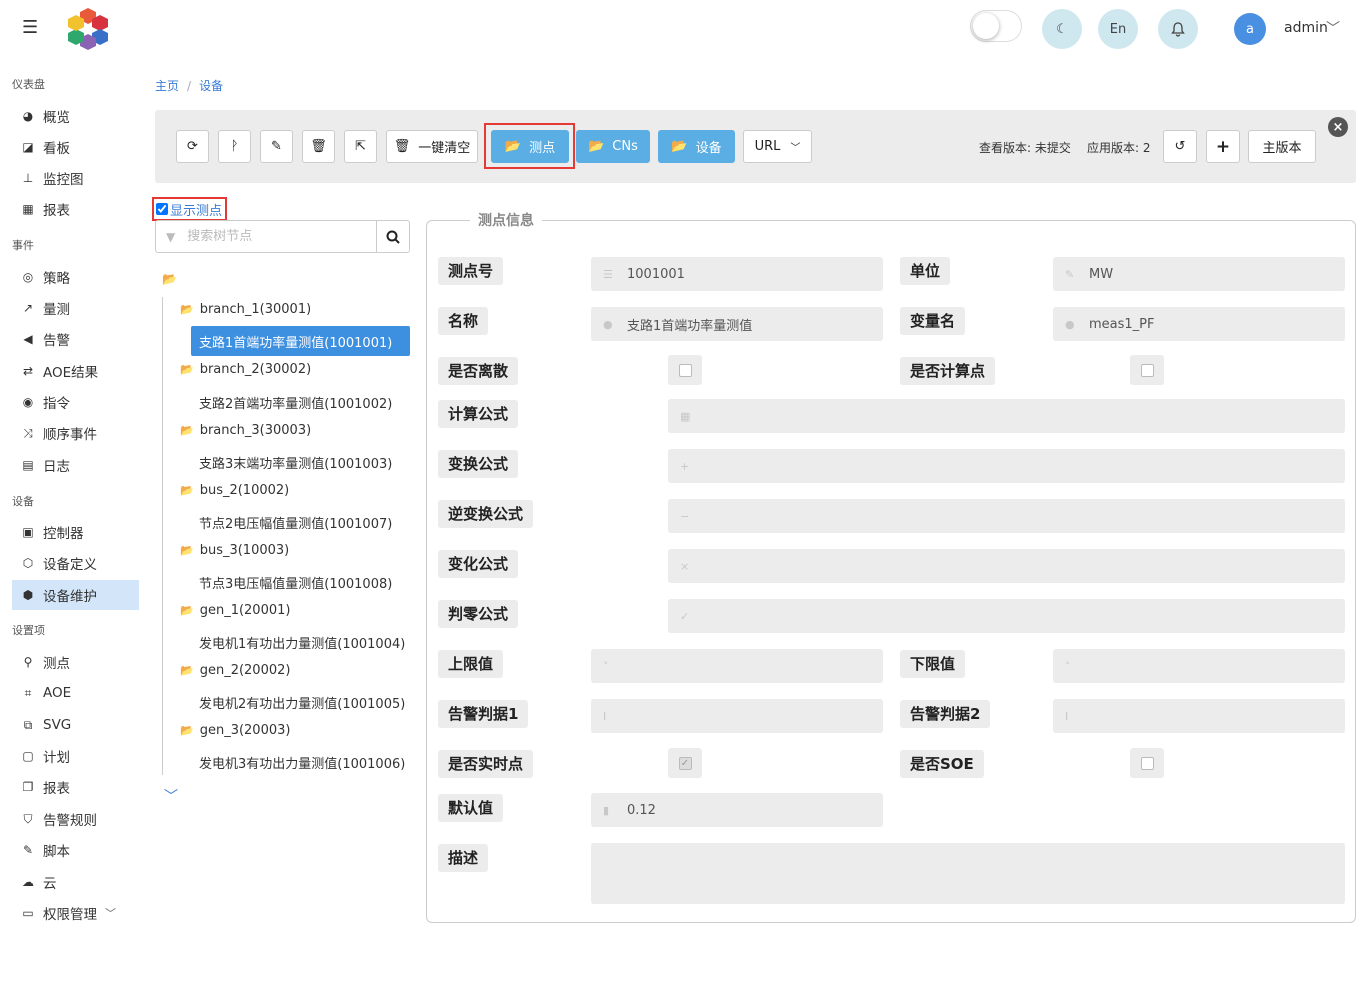  What do you see at coordinates (75, 563) in the screenshot?
I see `sidebar-item-device-def: ⬡ 设备定义` at bounding box center [75, 563].